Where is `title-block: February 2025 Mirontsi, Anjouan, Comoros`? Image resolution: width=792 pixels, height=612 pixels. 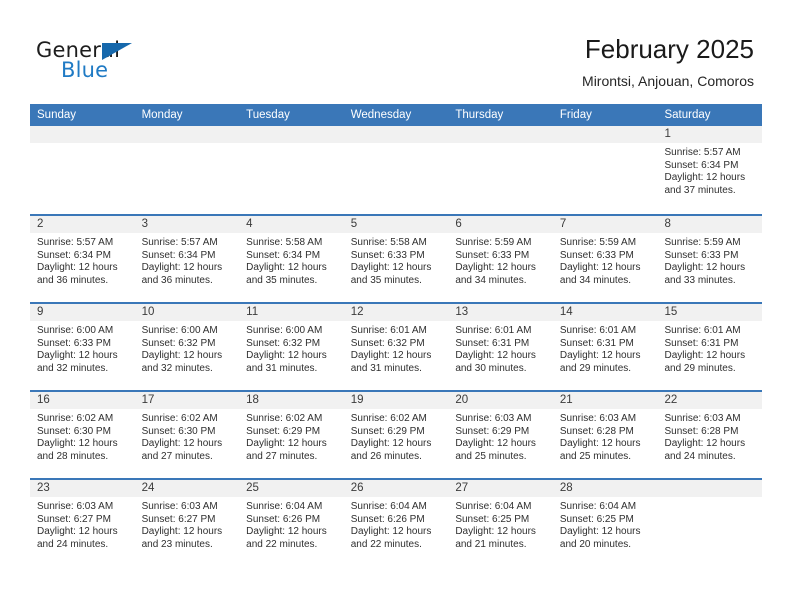 title-block: February 2025 Mirontsi, Anjouan, Comoros is located at coordinates (668, 61).